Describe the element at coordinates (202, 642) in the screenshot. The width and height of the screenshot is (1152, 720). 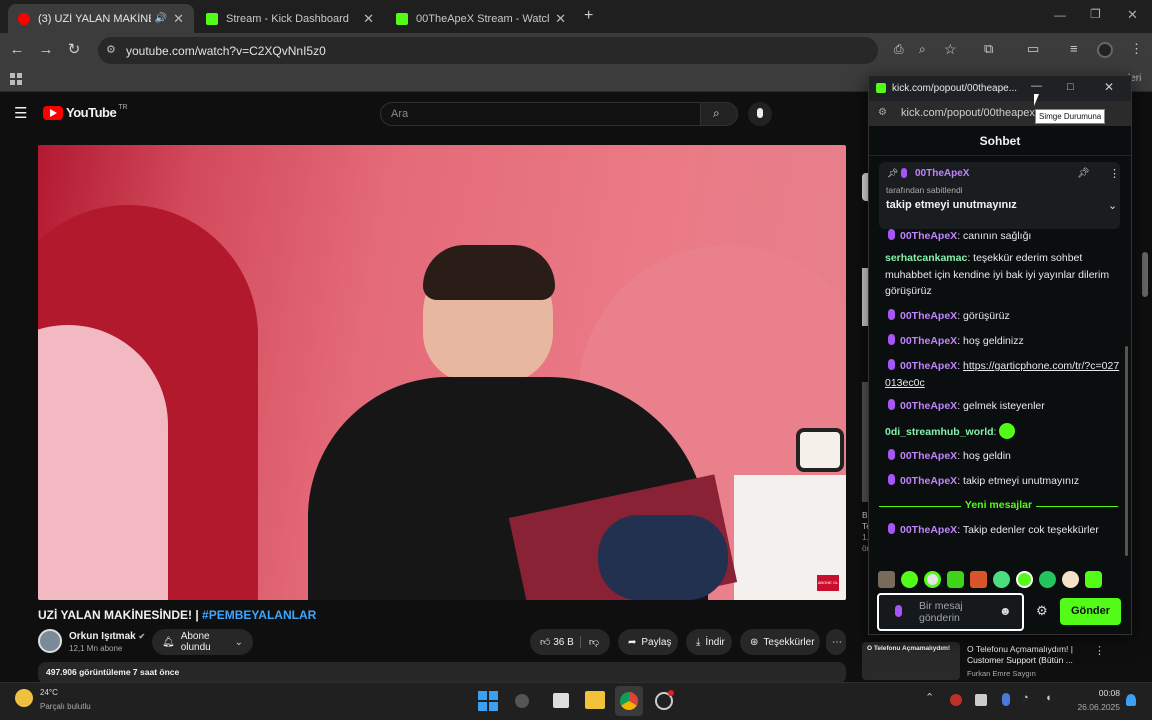
I see `subscribed-button: 🔔︎ Abone olundu ⌄` at that location.